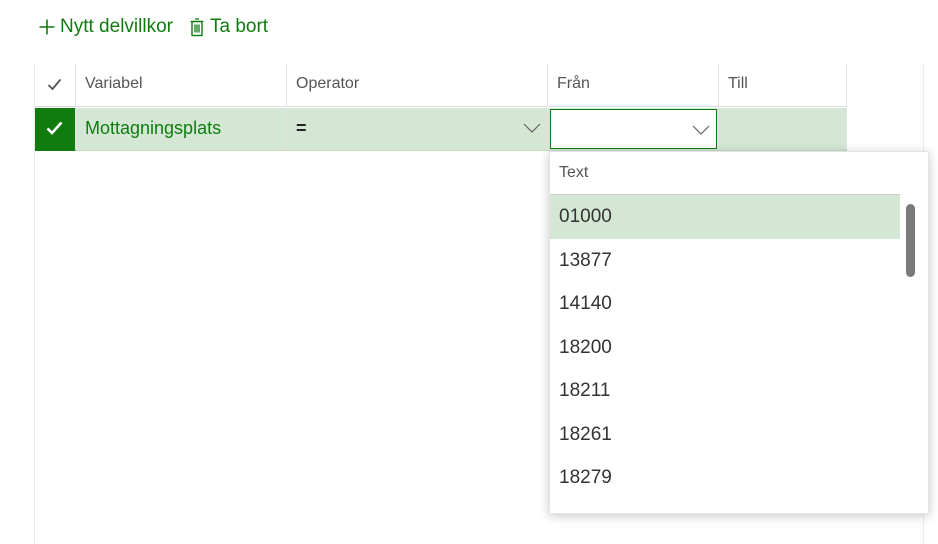 This screenshot has width=938, height=544. I want to click on cell-operator-value: =, so click(301, 128).